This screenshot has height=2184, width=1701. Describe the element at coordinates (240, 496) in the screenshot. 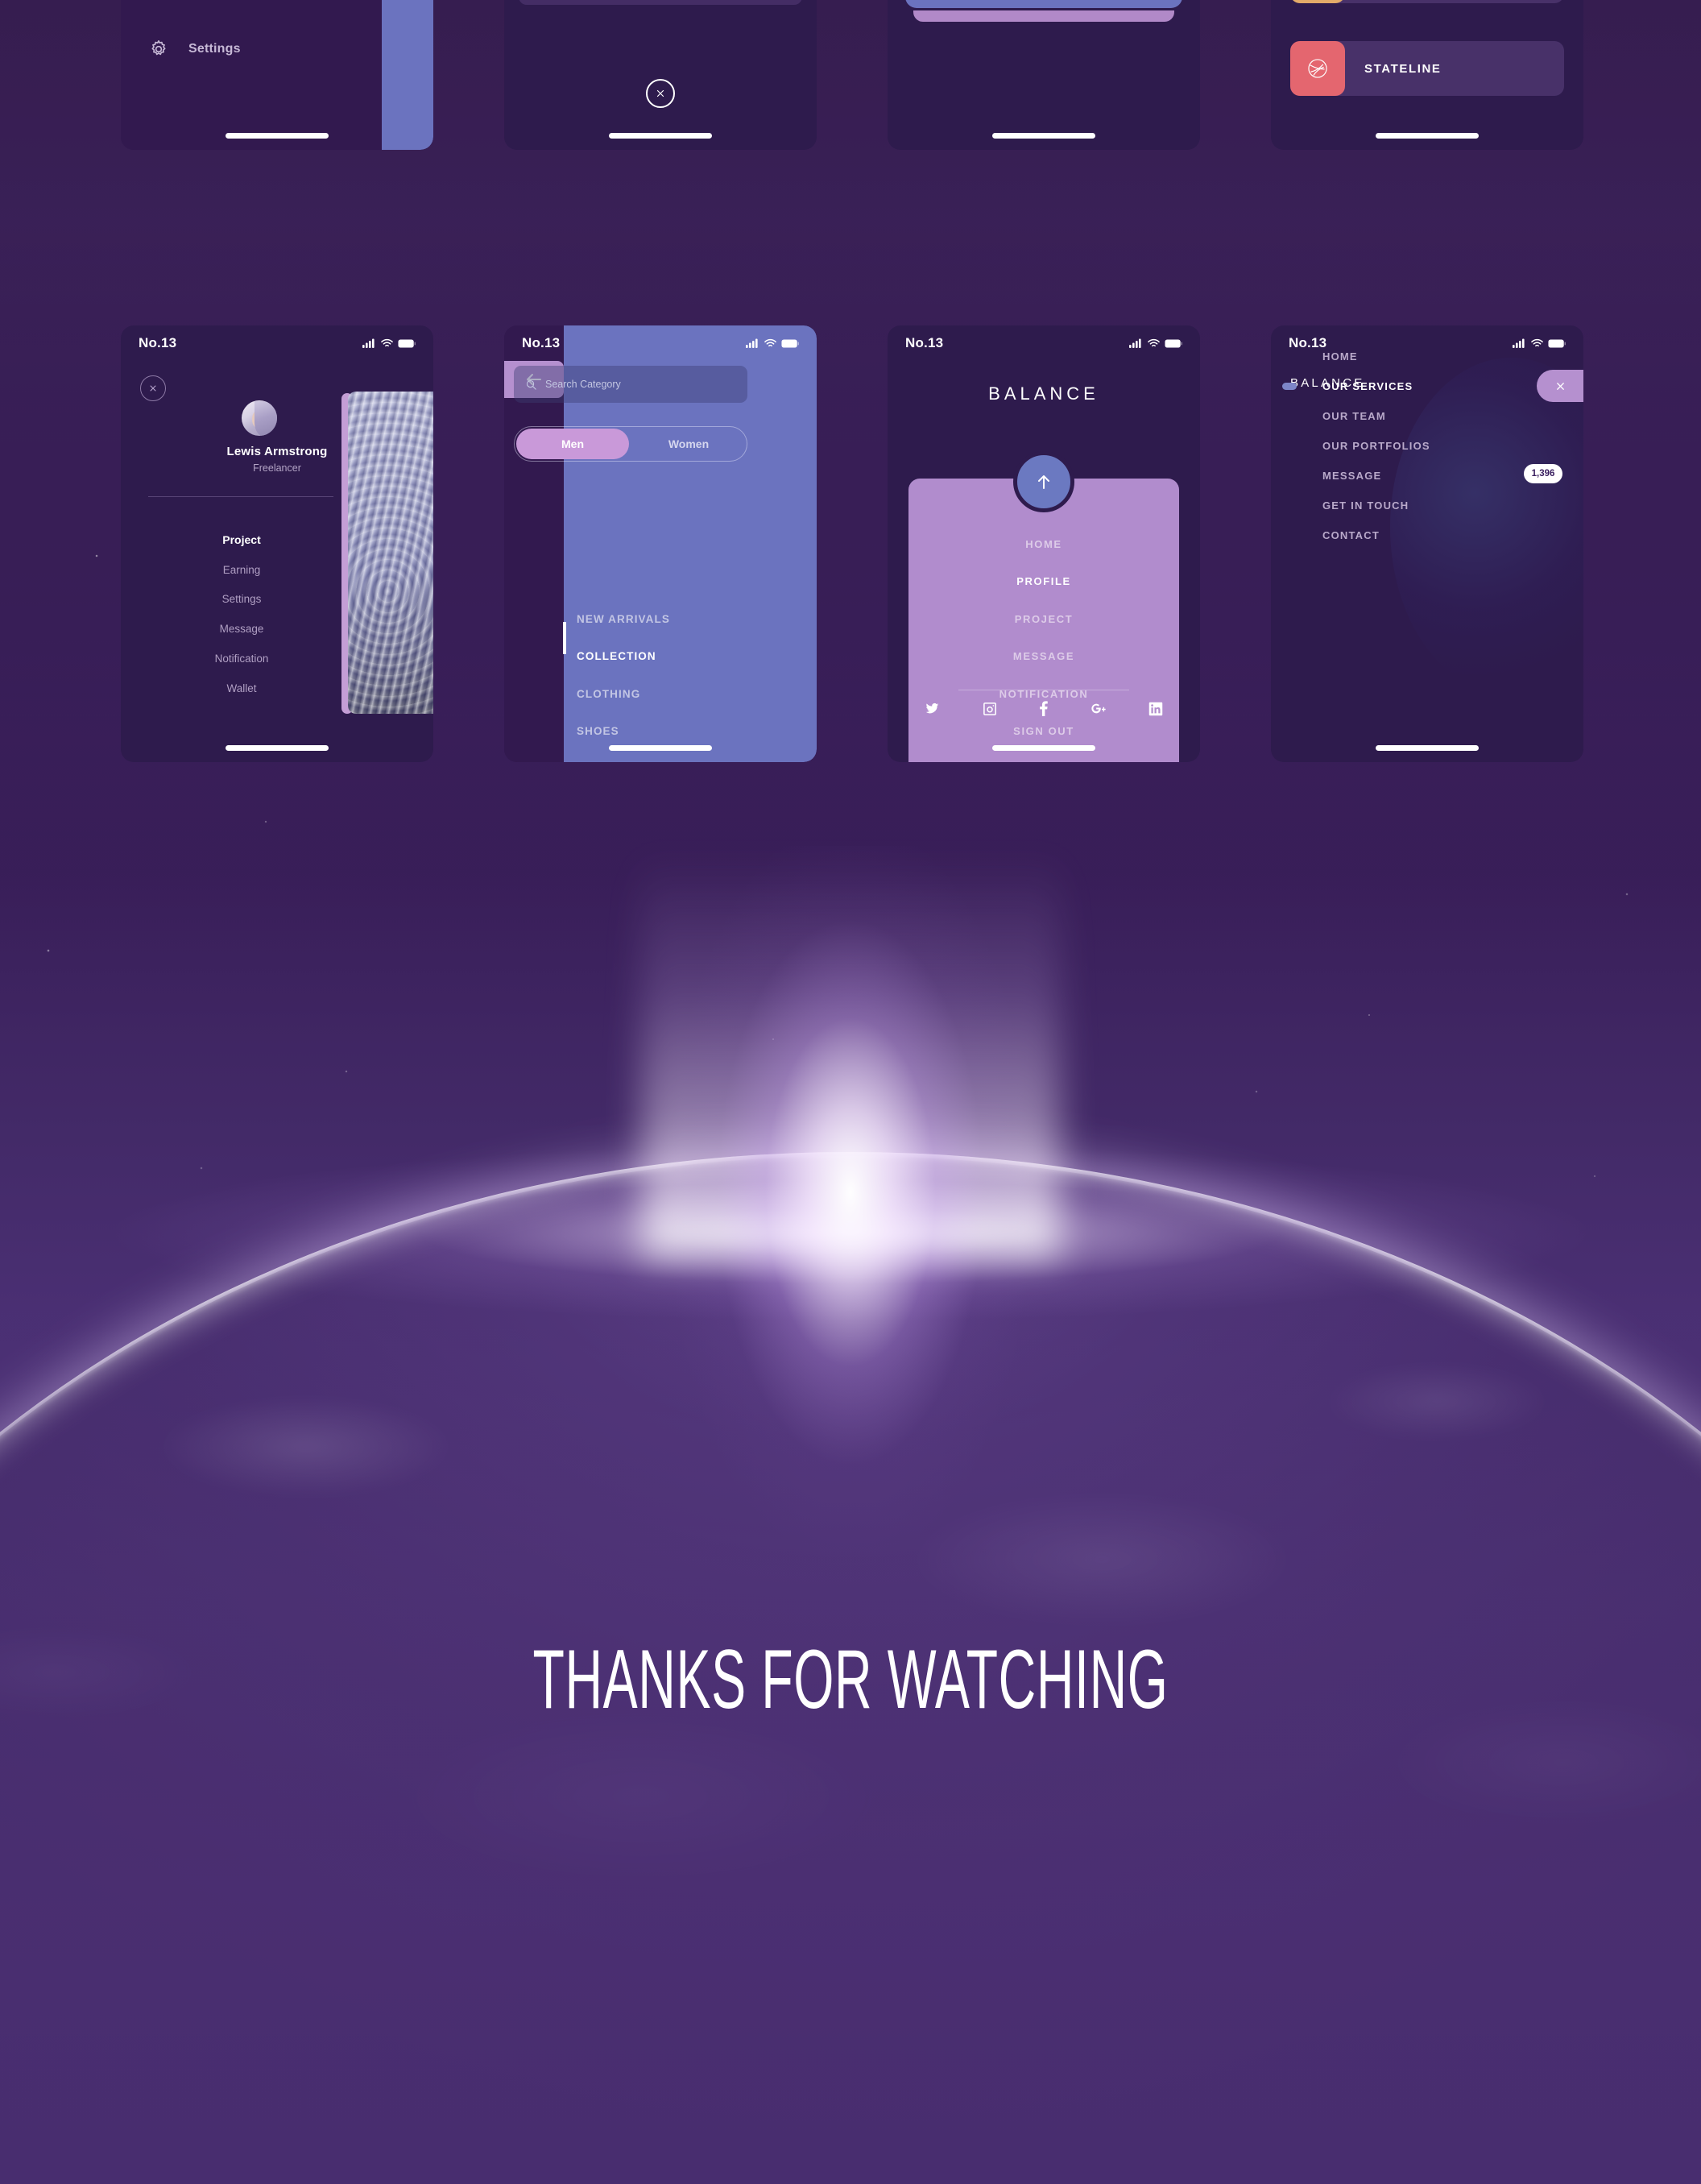

I see `divider` at that location.